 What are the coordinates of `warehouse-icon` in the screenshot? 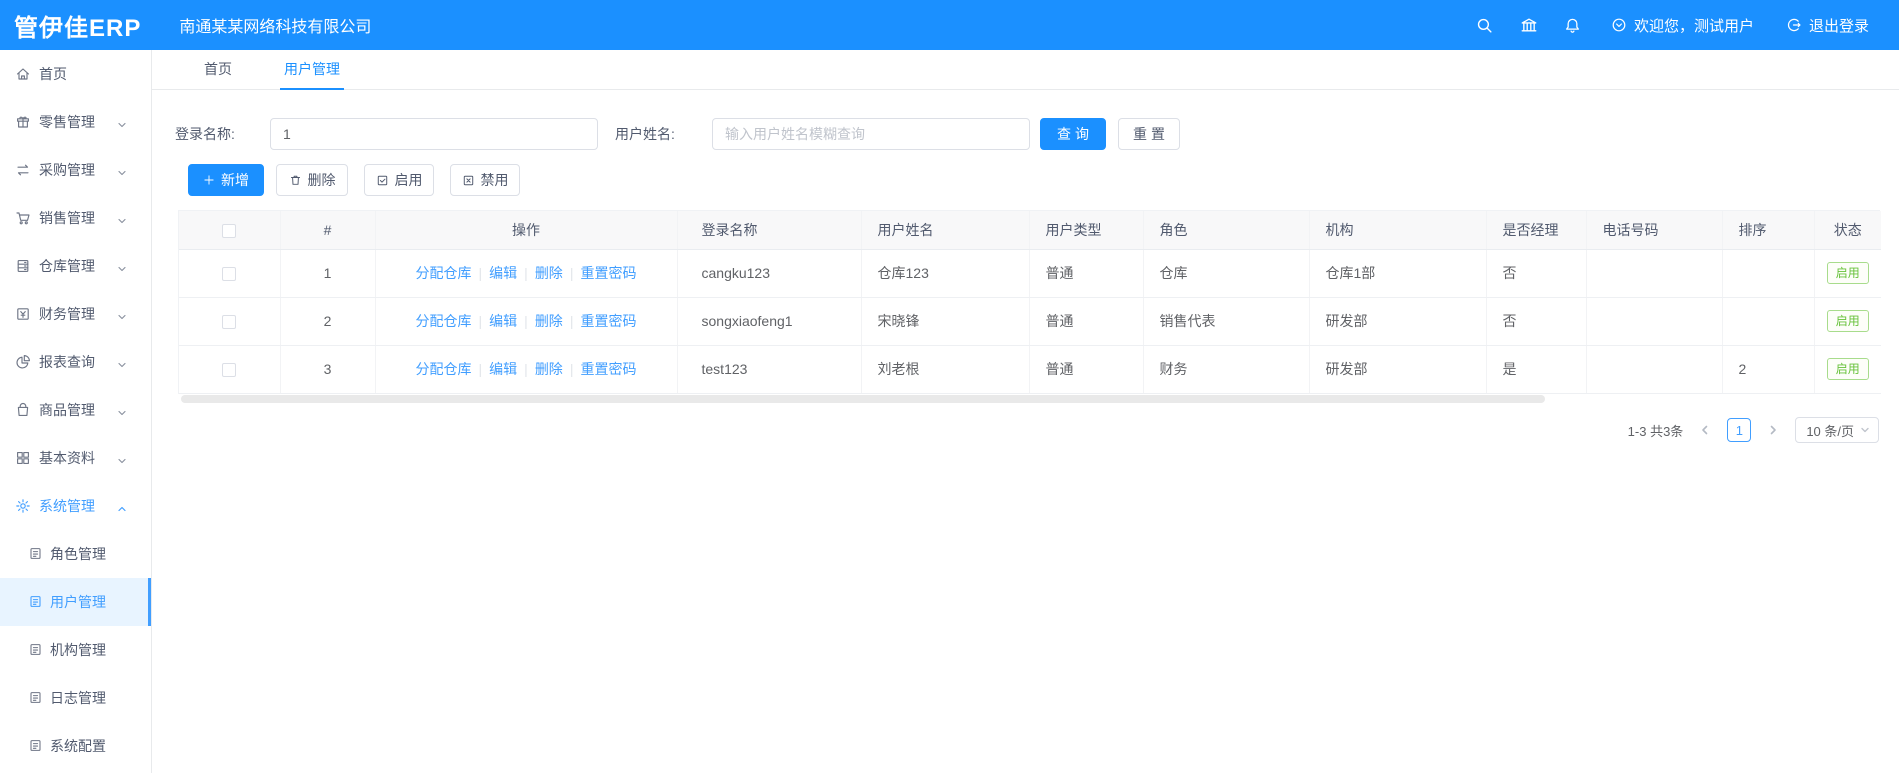 It's located at (23, 266).